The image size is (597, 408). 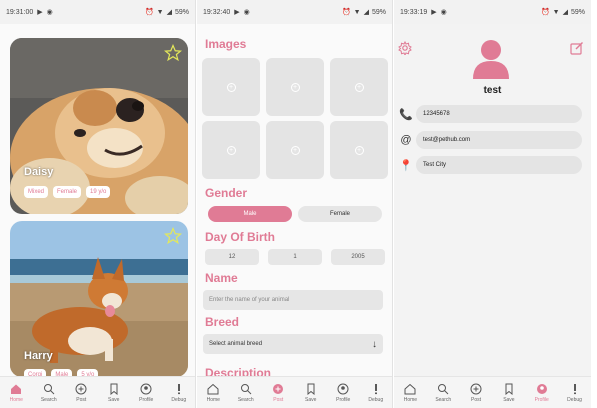 I want to click on image-grid: + + + + + +, so click(x=295, y=118).